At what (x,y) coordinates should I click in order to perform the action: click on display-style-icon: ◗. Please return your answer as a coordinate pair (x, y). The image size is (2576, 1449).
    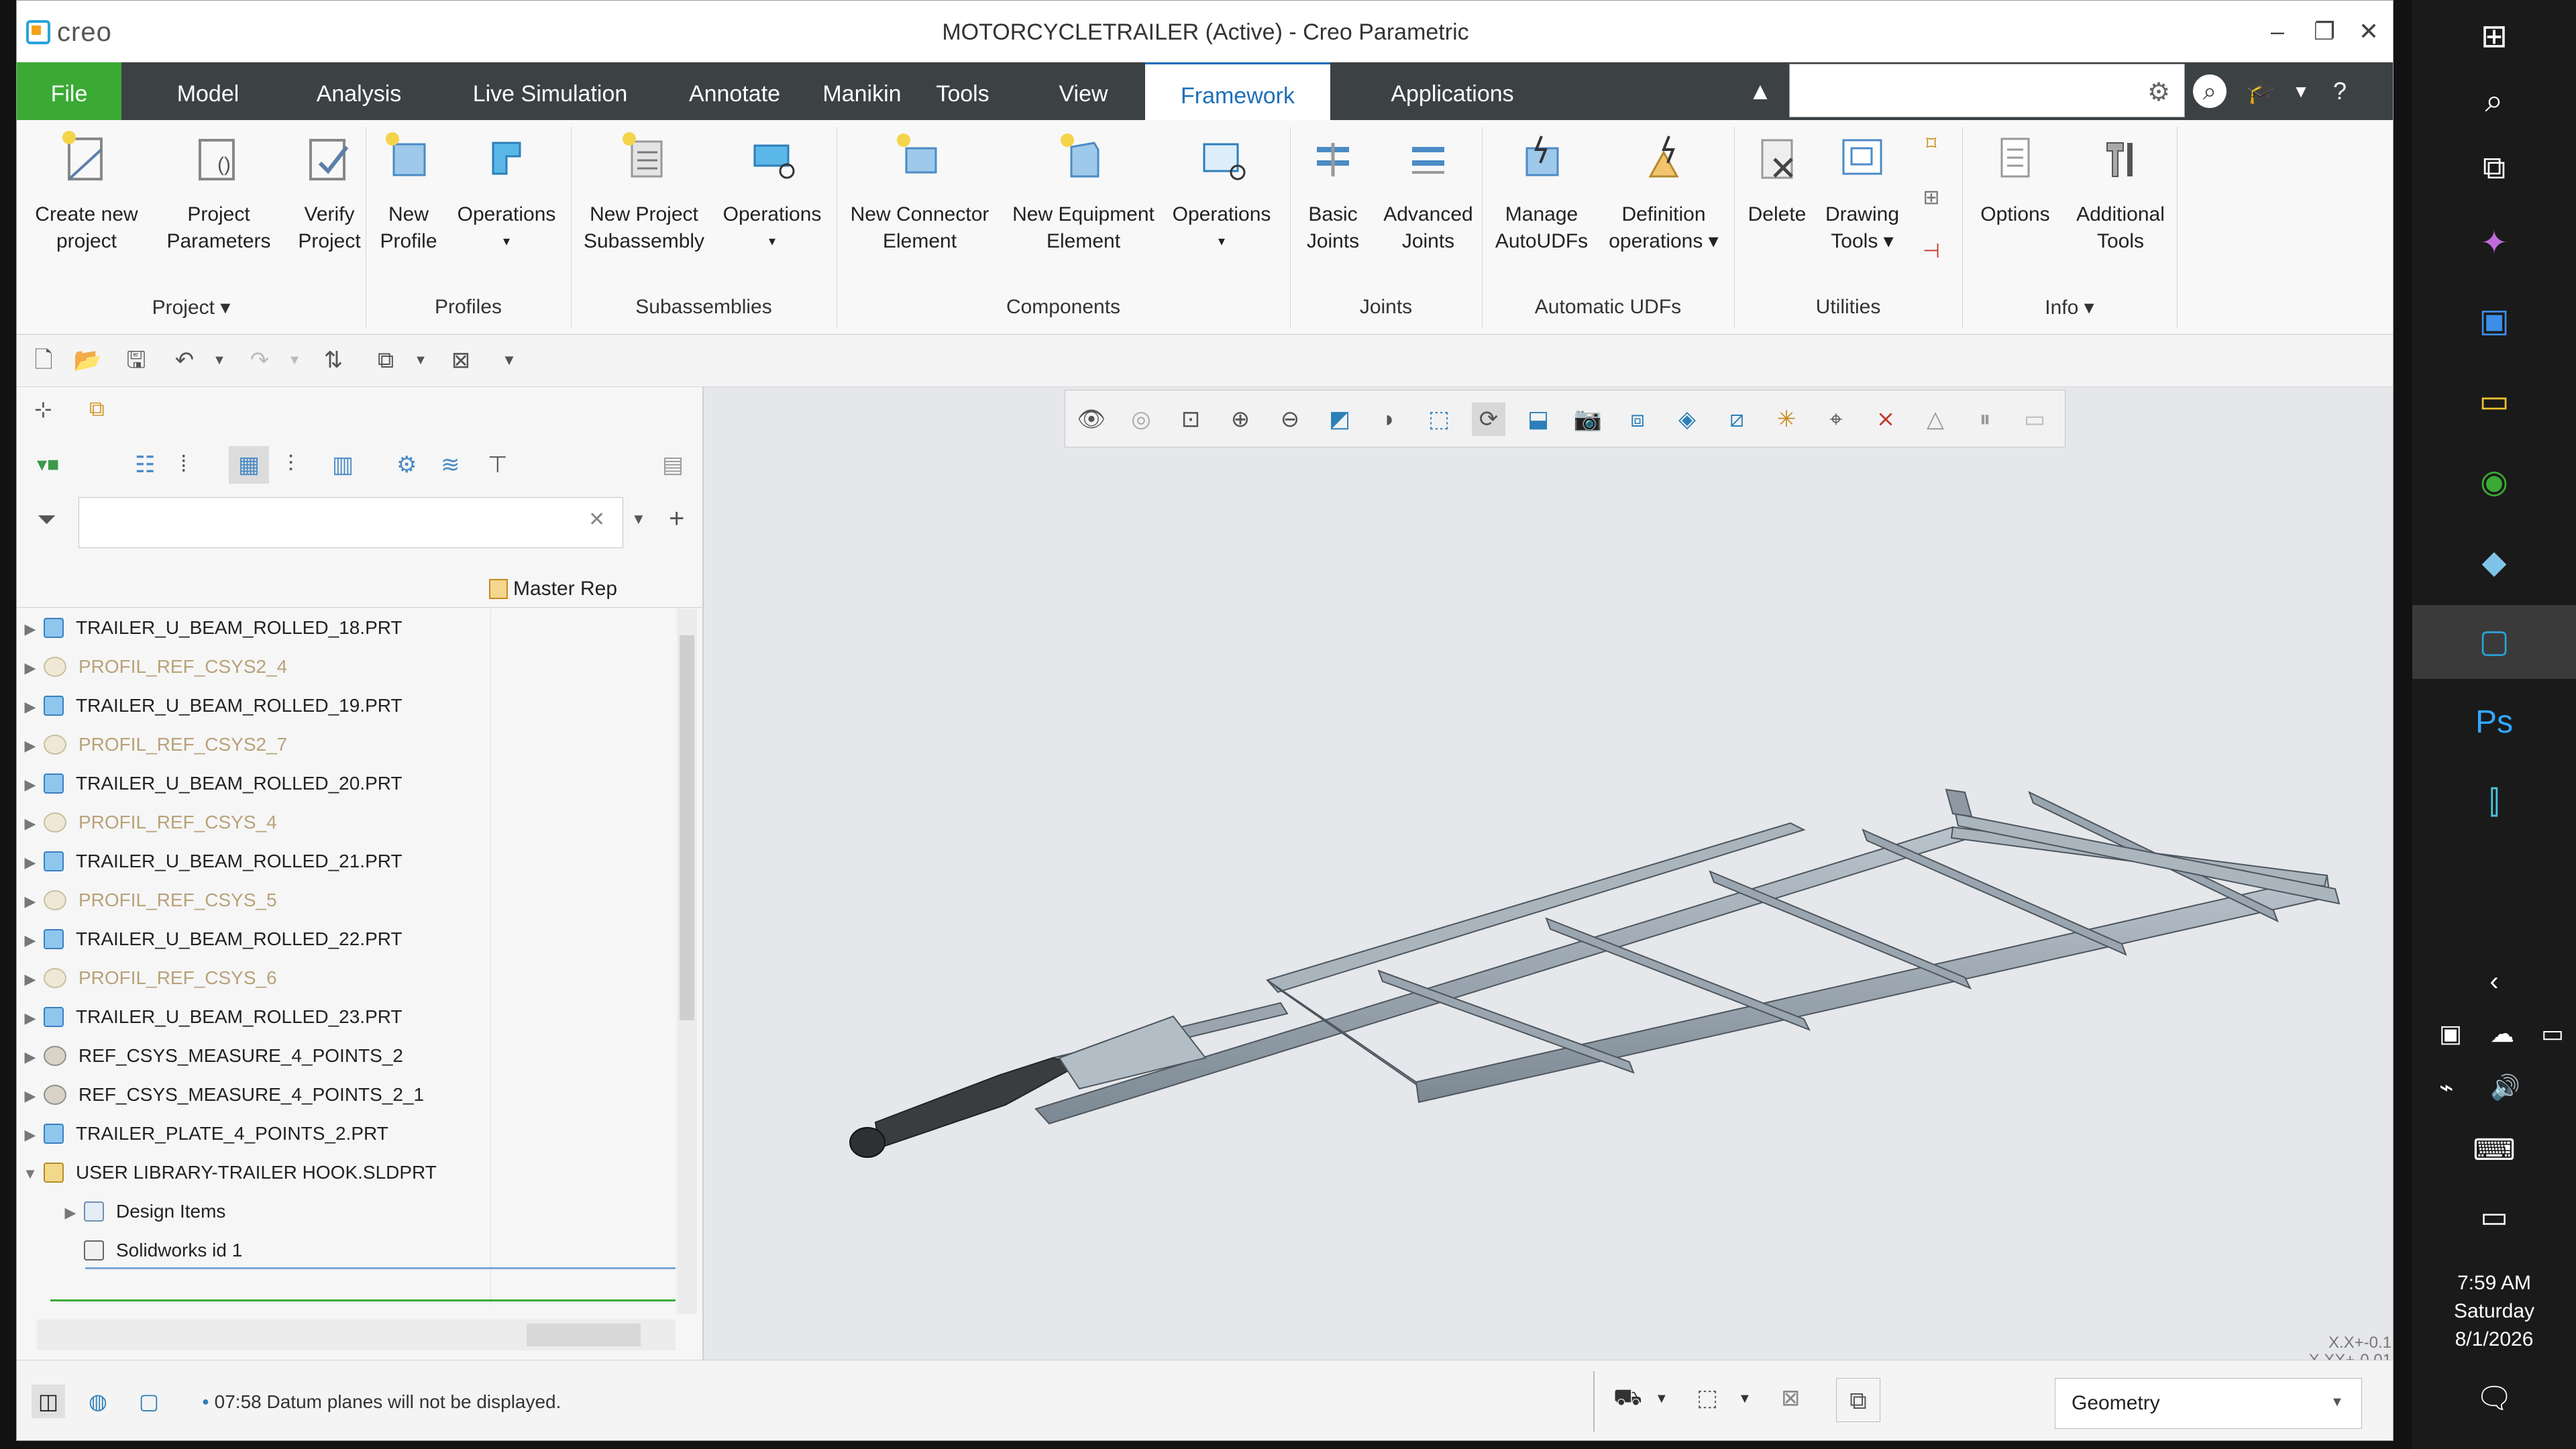
    Looking at the image, I should click on (1389, 419).